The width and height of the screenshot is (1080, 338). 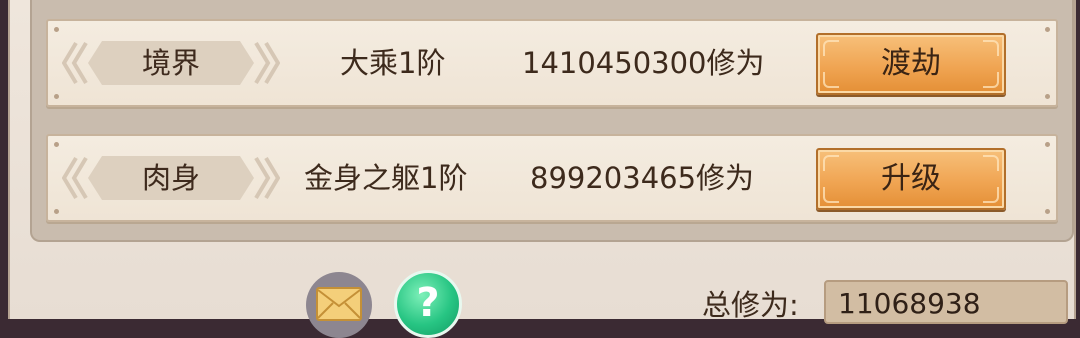 What do you see at coordinates (750, 305) in the screenshot?
I see `total-cultivation-label: 总修为:` at bounding box center [750, 305].